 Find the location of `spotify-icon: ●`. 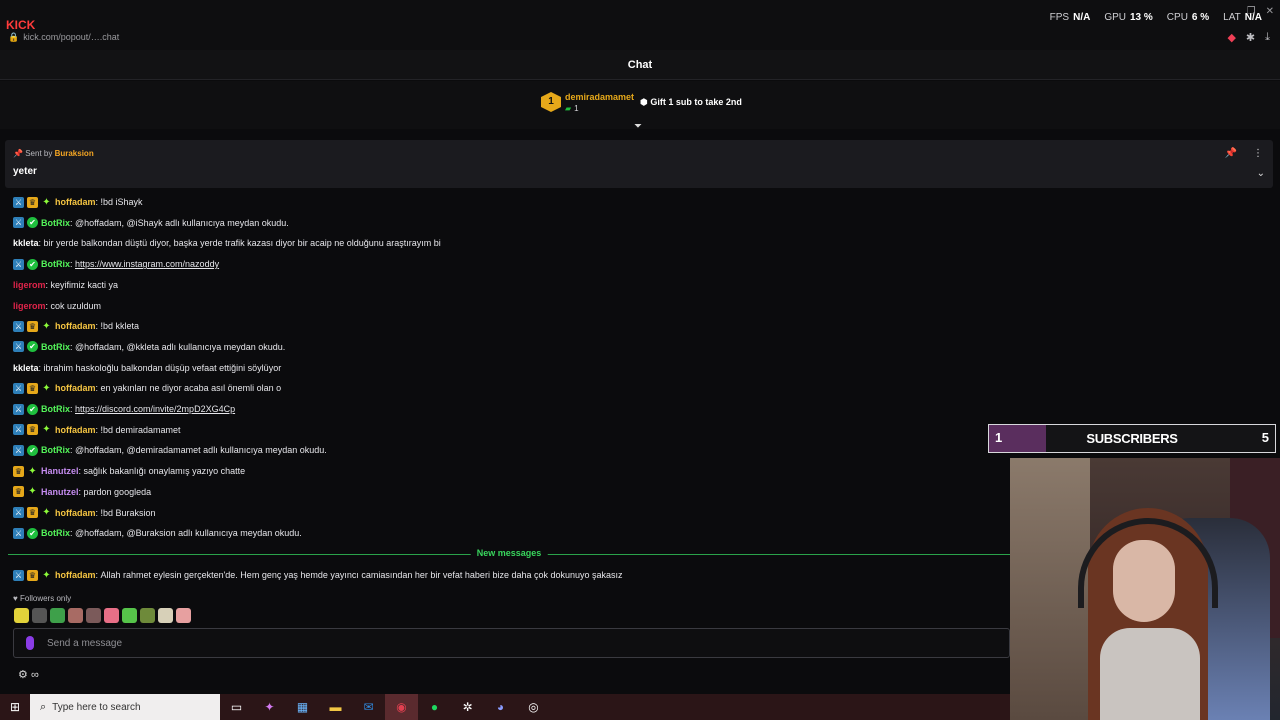

spotify-icon: ● is located at coordinates (434, 707).